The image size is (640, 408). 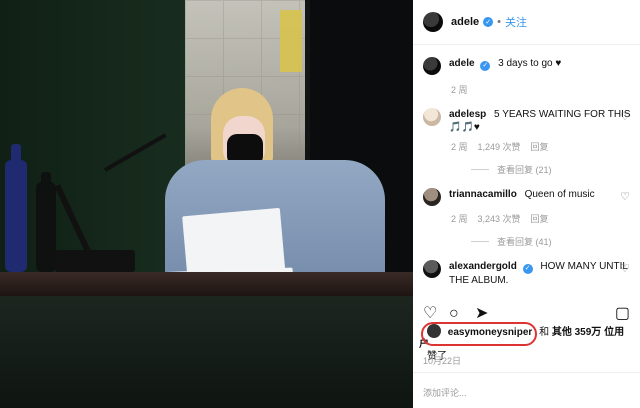 I want to click on microphone-stem, so click(x=74, y=222).